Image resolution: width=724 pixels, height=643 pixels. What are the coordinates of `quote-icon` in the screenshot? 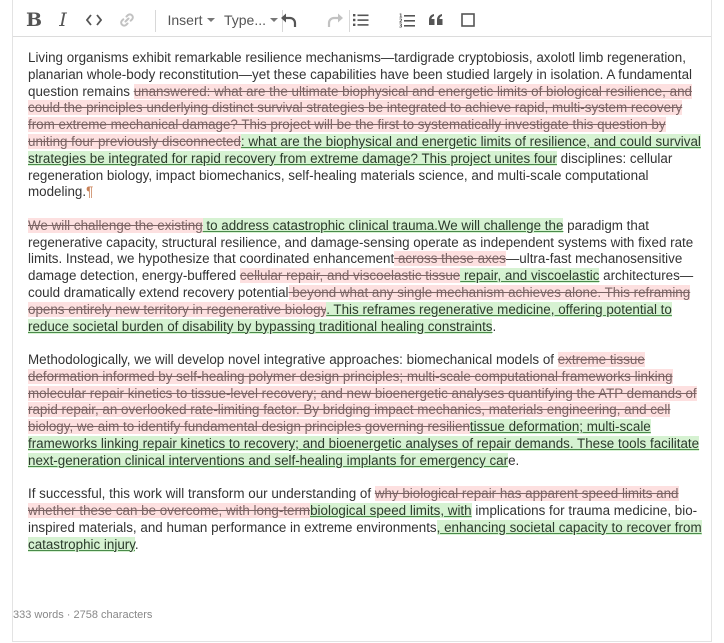 It's located at (436, 19).